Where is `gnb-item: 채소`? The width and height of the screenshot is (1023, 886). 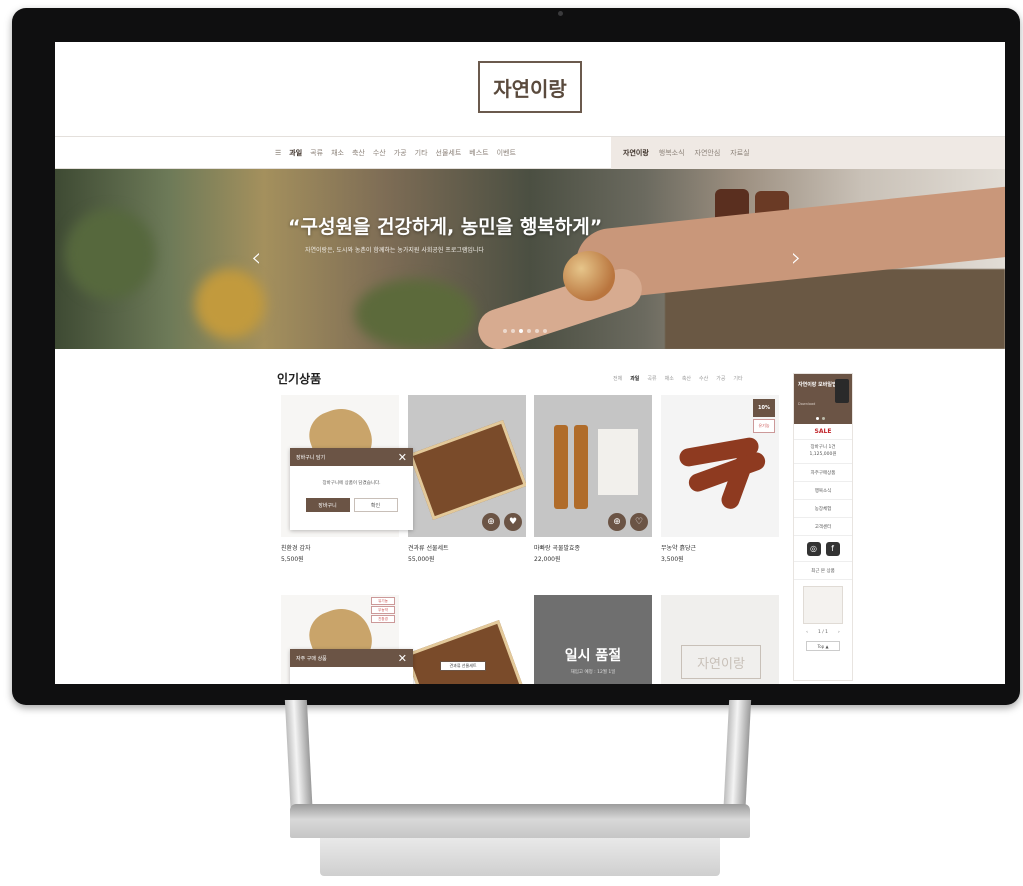 gnb-item: 채소 is located at coordinates (337, 153).